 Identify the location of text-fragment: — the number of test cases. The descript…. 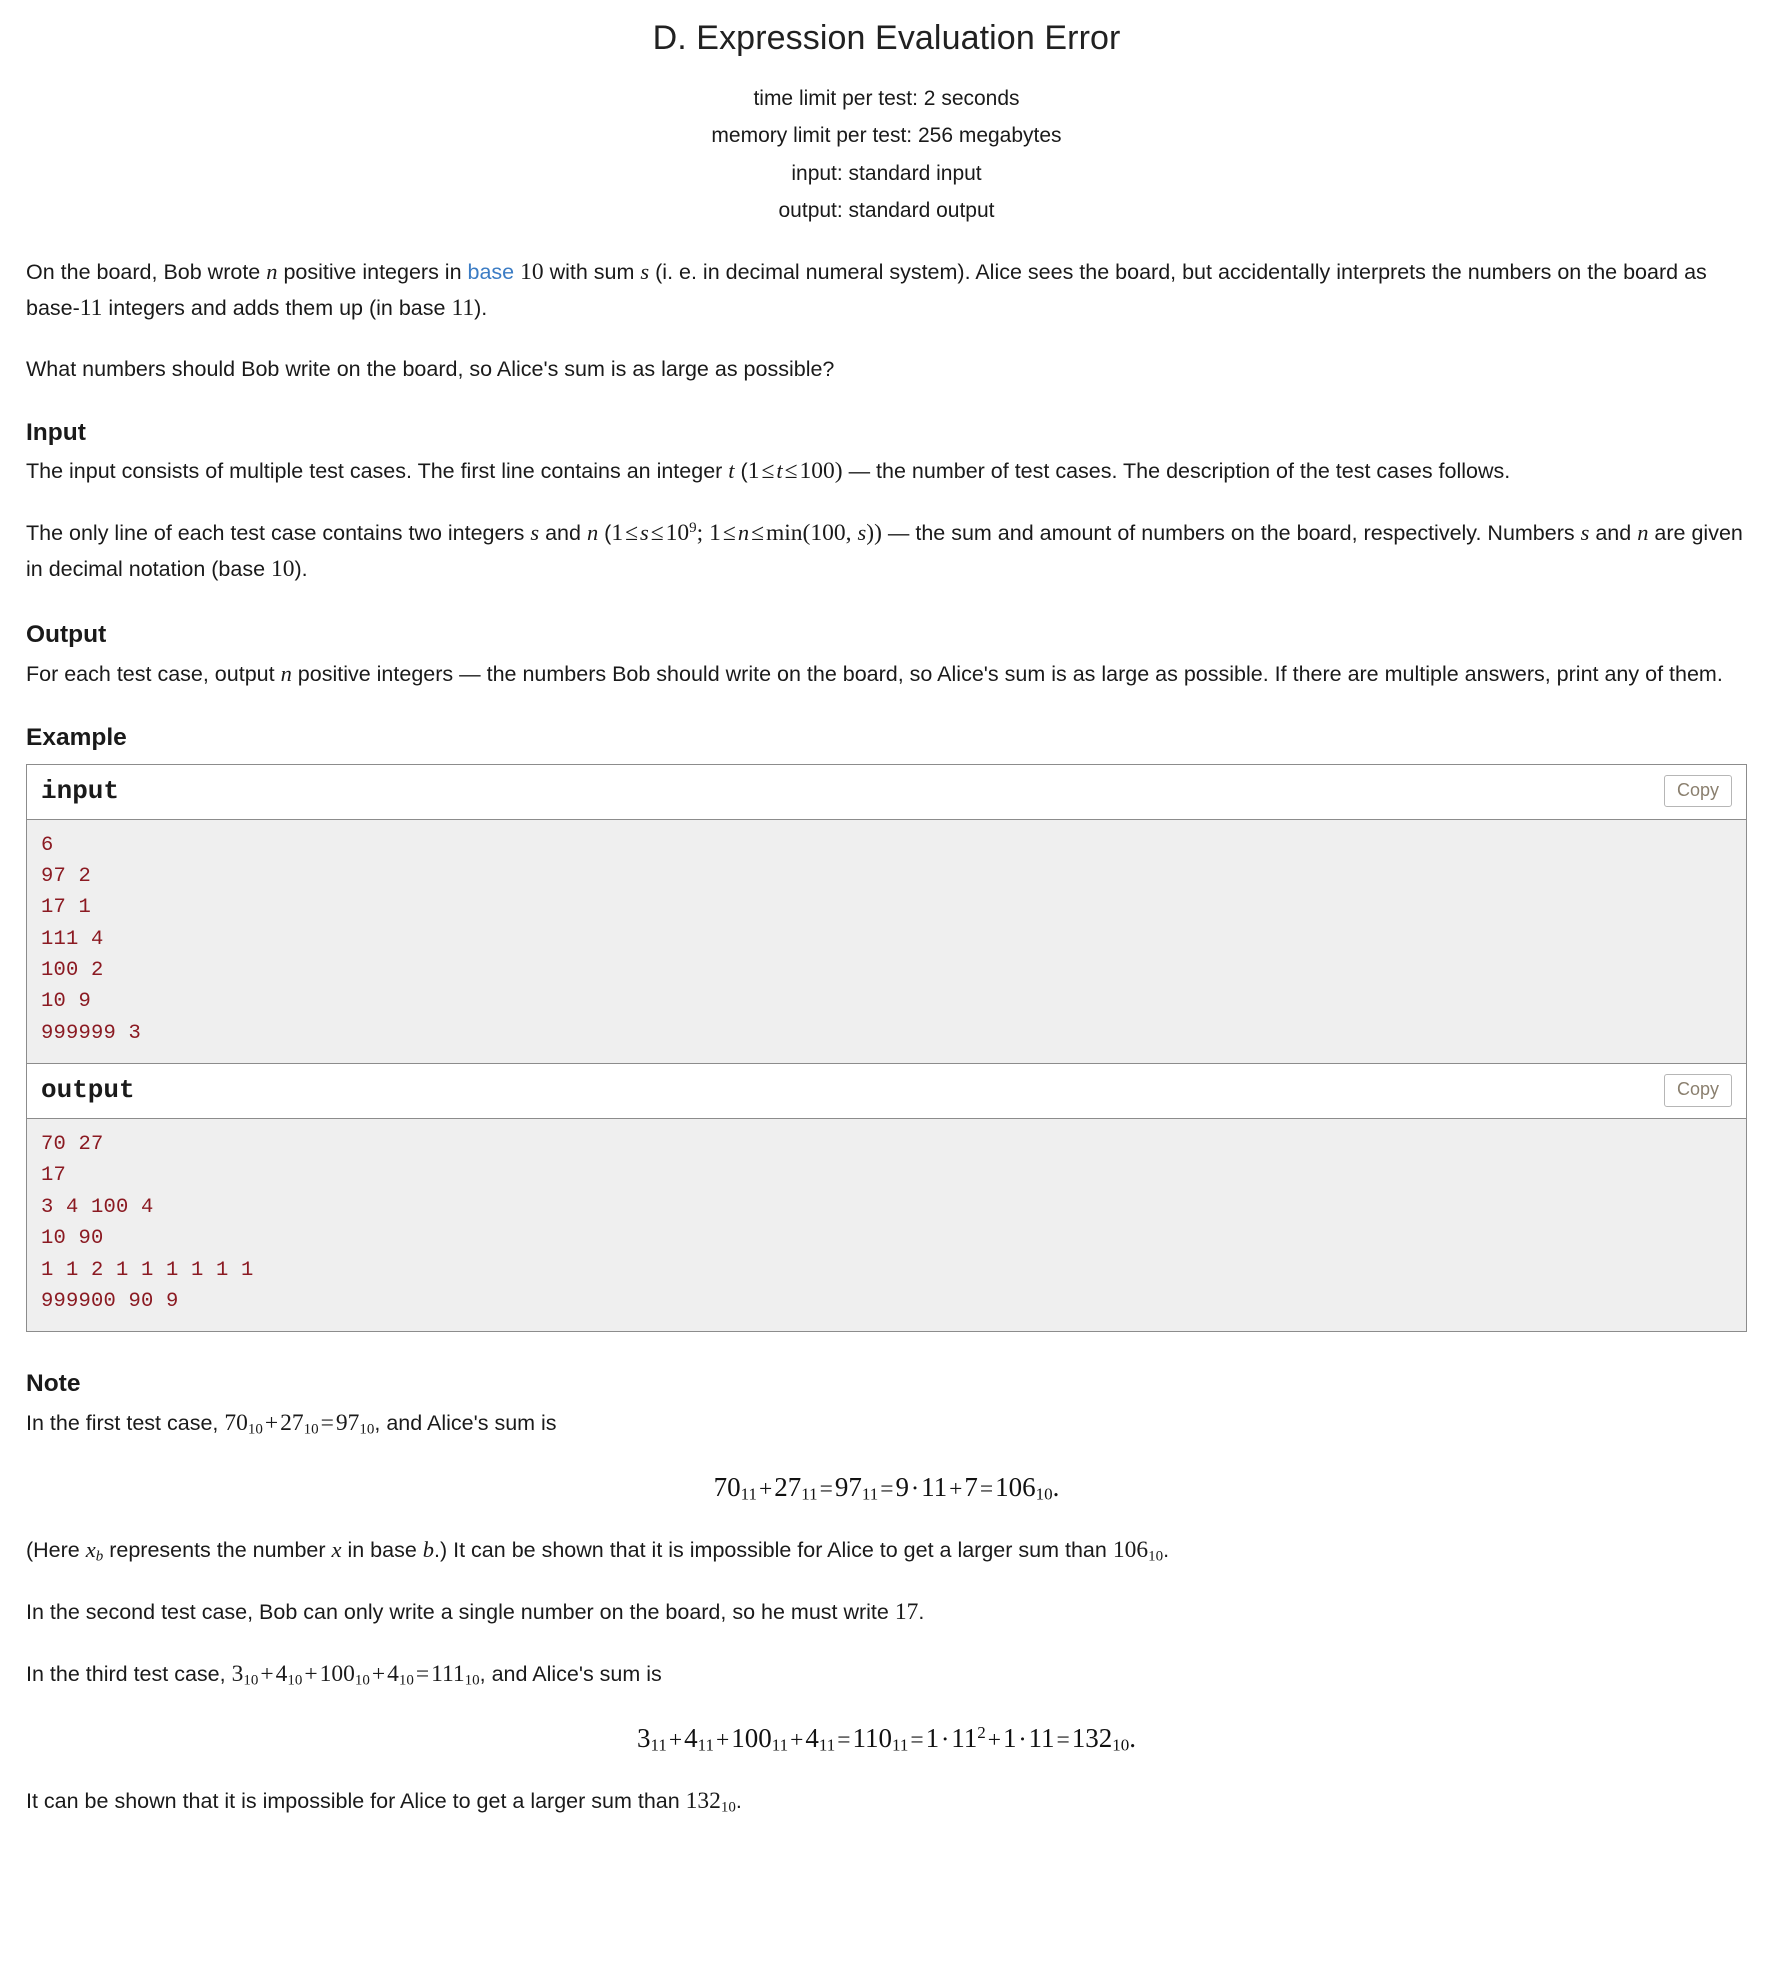
(1176, 471).